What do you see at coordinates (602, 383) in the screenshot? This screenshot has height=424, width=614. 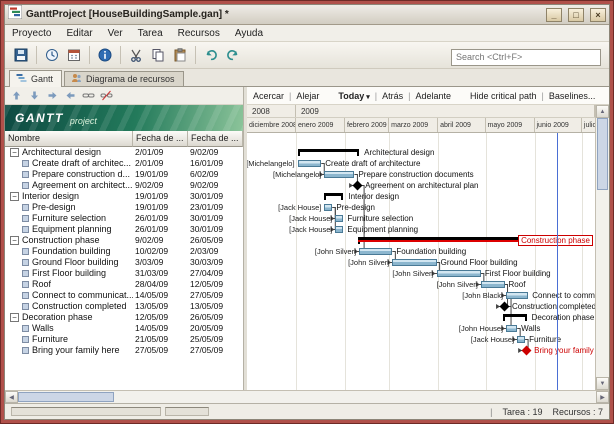 I see `scroll-down-button: ▼` at bounding box center [602, 383].